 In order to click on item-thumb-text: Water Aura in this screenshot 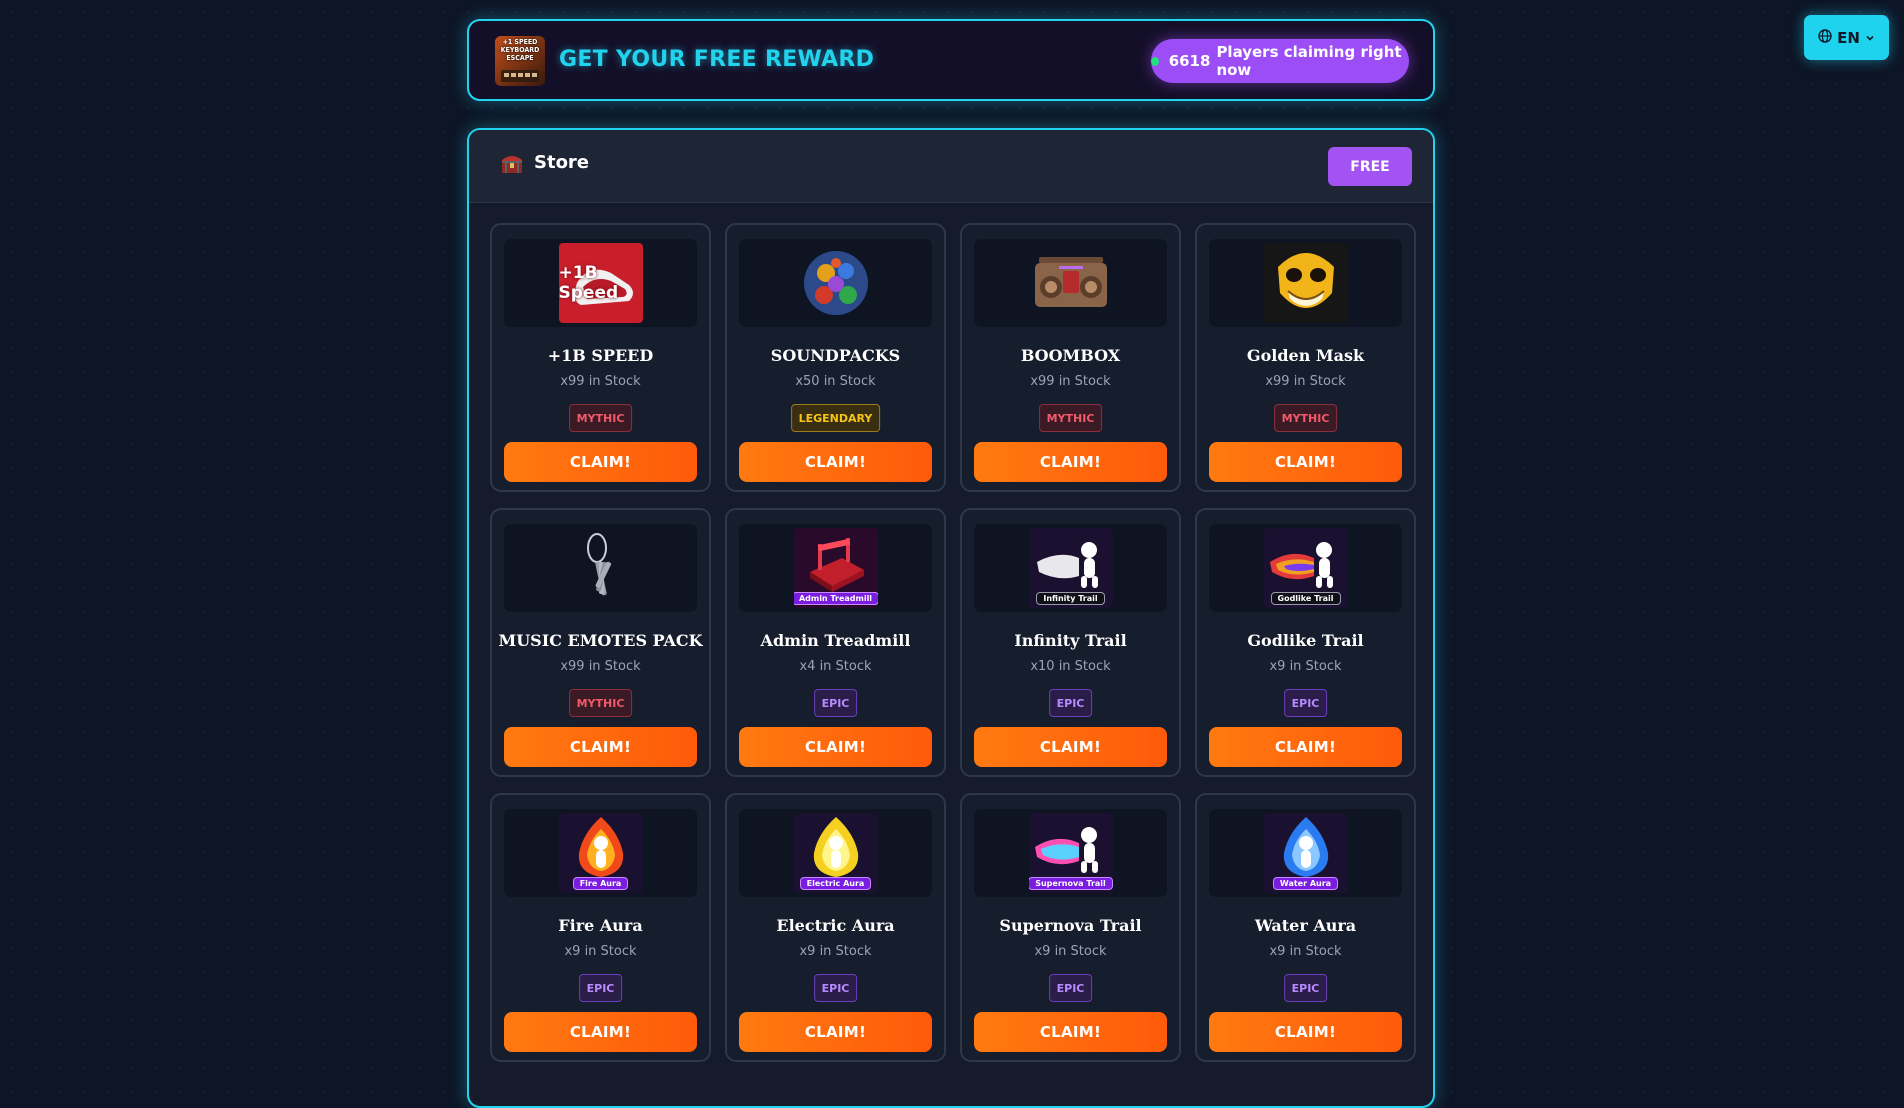, I will do `click(1305, 883)`.